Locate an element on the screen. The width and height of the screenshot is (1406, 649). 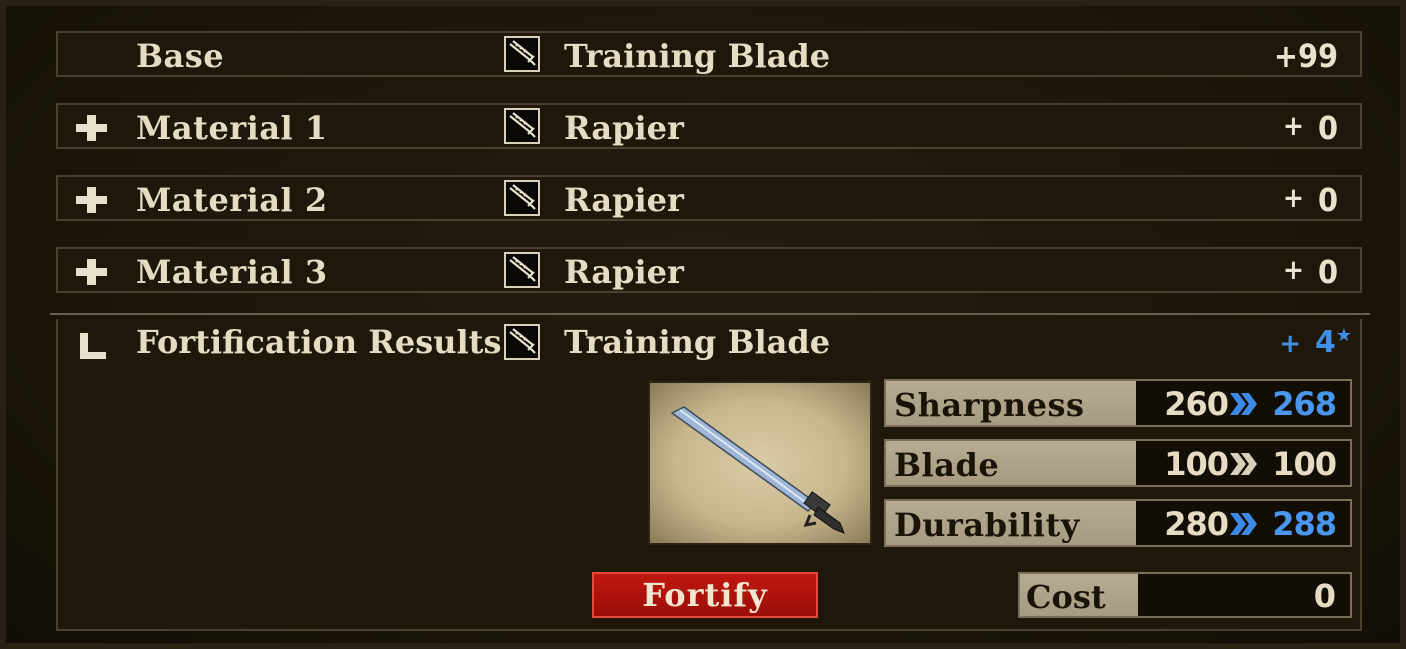
stat-new-value: 268 is located at coordinates (1304, 404).